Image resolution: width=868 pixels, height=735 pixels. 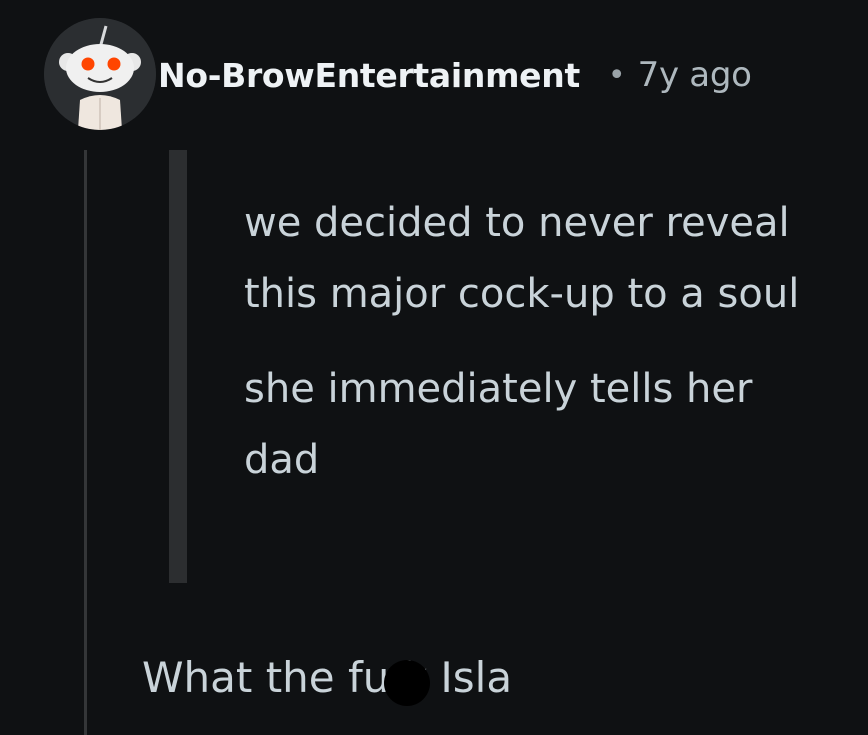 What do you see at coordinates (327, 677) in the screenshot?
I see `comment-body: What the fu k Isla` at bounding box center [327, 677].